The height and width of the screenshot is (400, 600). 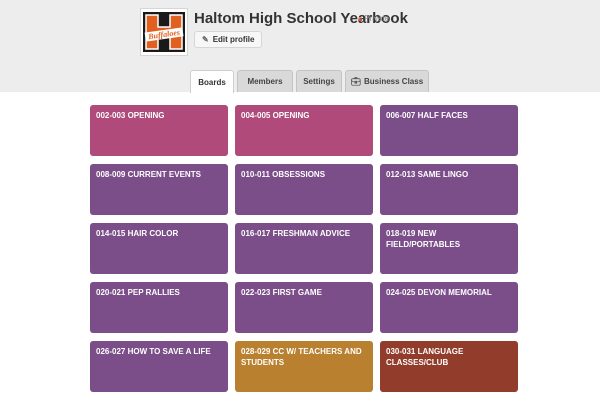 I want to click on board-tile: 030-031 LANGUAGE CLASSES/CLUB, so click(x=449, y=366).